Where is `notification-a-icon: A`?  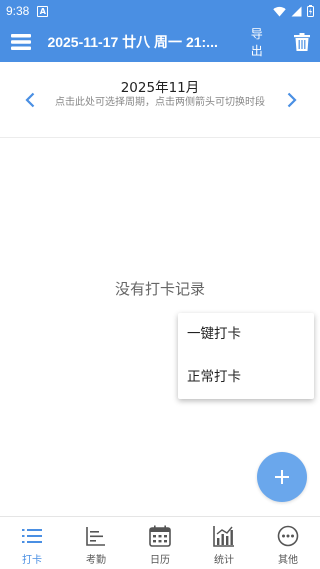 notification-a-icon: A is located at coordinates (43, 11).